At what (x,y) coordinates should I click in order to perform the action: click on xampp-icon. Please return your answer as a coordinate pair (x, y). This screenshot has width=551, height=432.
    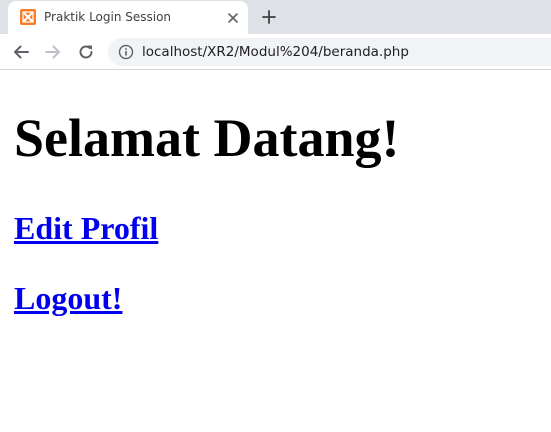
    Looking at the image, I should click on (28, 17).